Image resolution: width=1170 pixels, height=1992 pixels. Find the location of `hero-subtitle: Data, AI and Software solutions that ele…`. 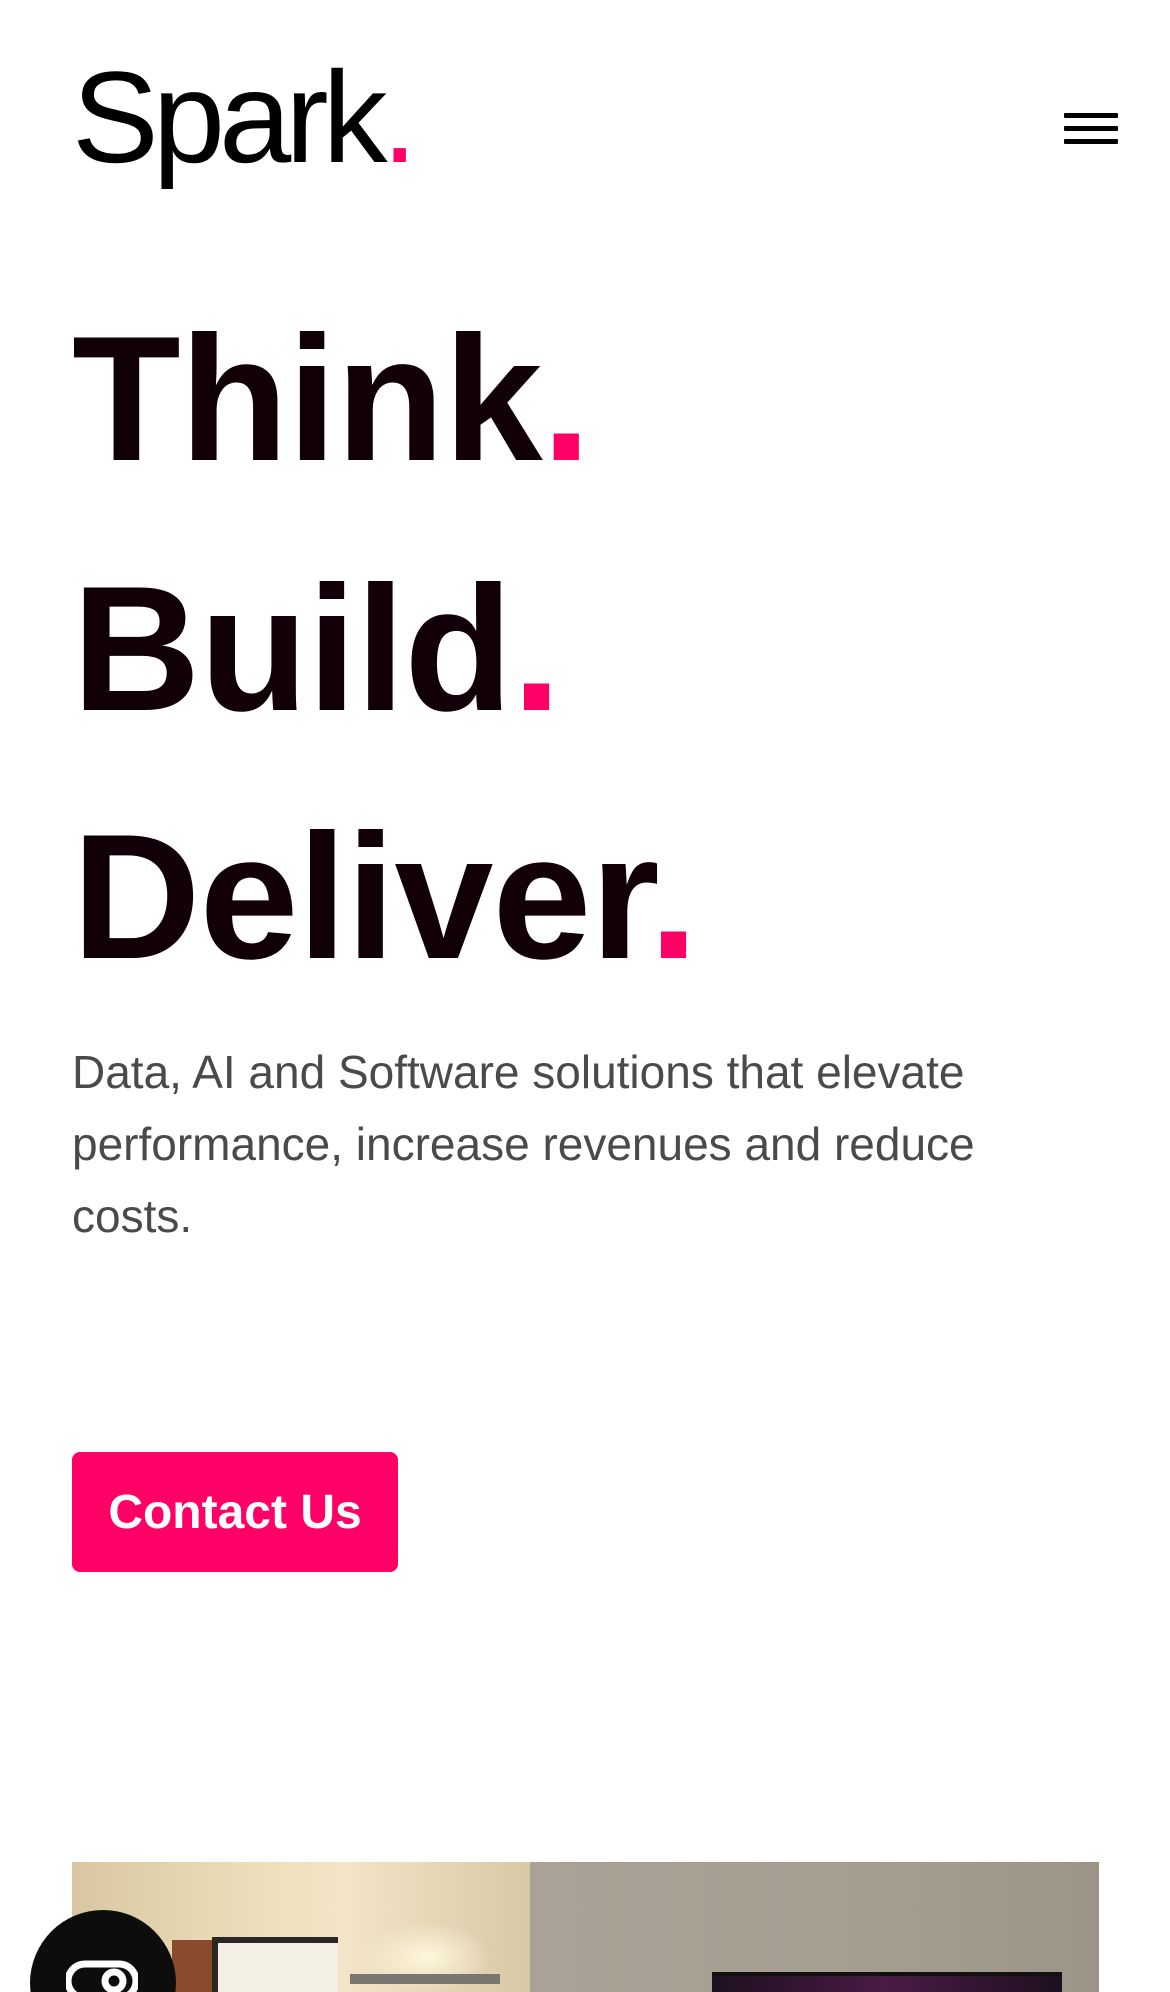

hero-subtitle: Data, AI and Software solutions that ele… is located at coordinates (523, 1144).